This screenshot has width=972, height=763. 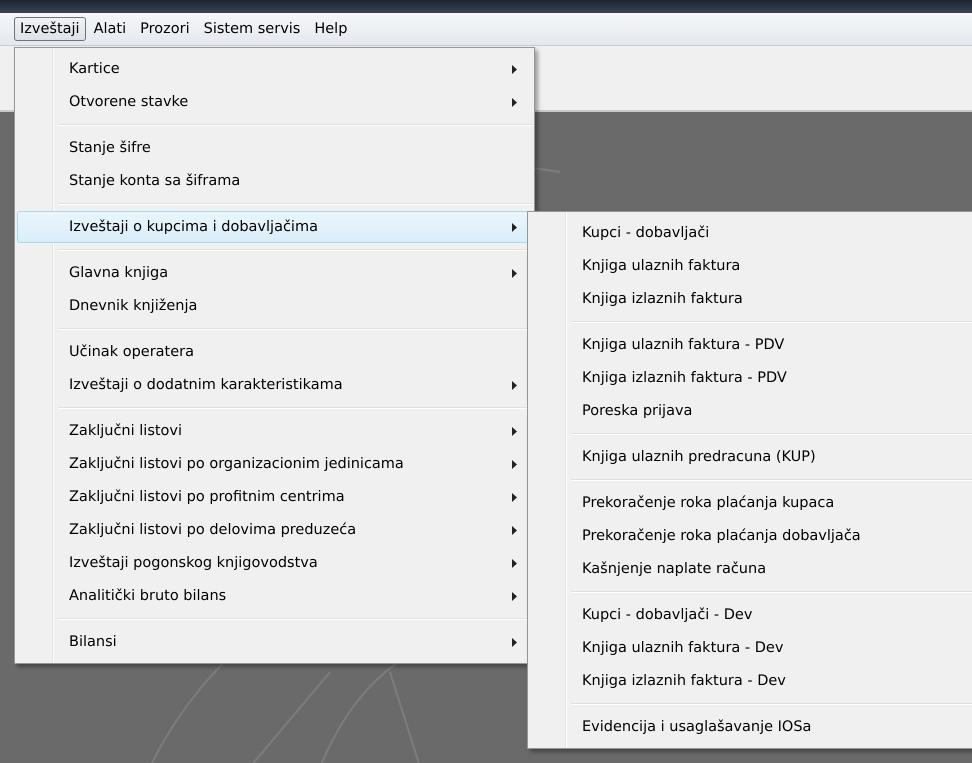 What do you see at coordinates (331, 29) in the screenshot?
I see `menu-bar-item: Help` at bounding box center [331, 29].